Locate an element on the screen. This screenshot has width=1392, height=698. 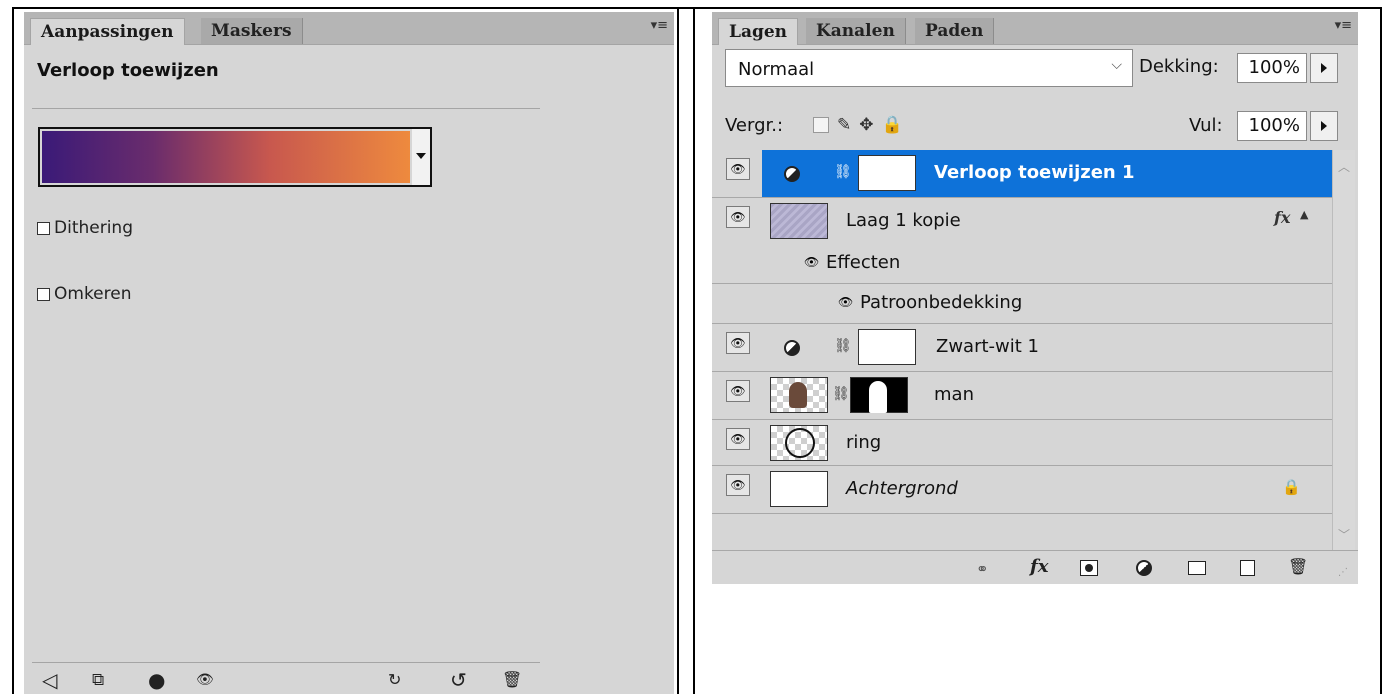
dithering-option: Dithering is located at coordinates (85, 228).